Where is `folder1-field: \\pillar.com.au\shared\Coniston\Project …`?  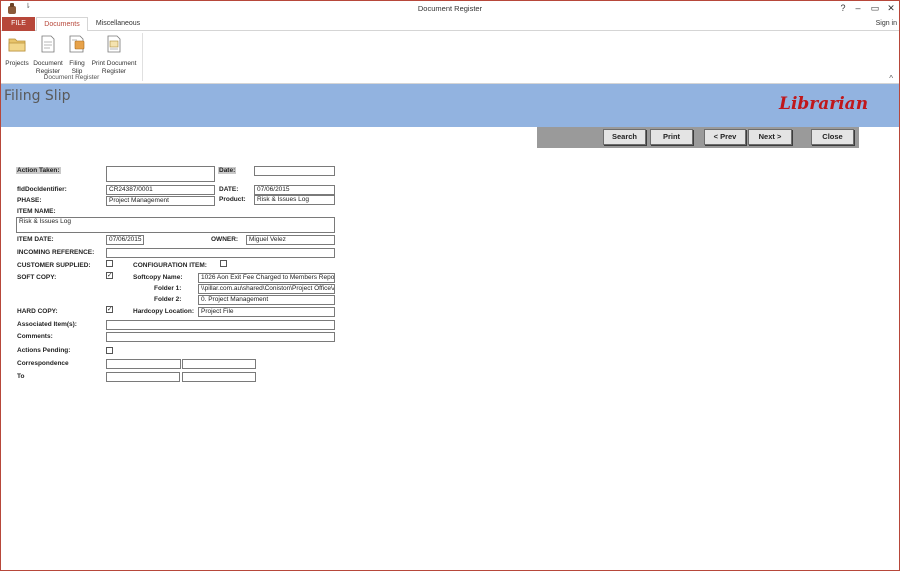
folder1-field: \\pillar.com.au\shared\Coniston\Project … is located at coordinates (266, 289).